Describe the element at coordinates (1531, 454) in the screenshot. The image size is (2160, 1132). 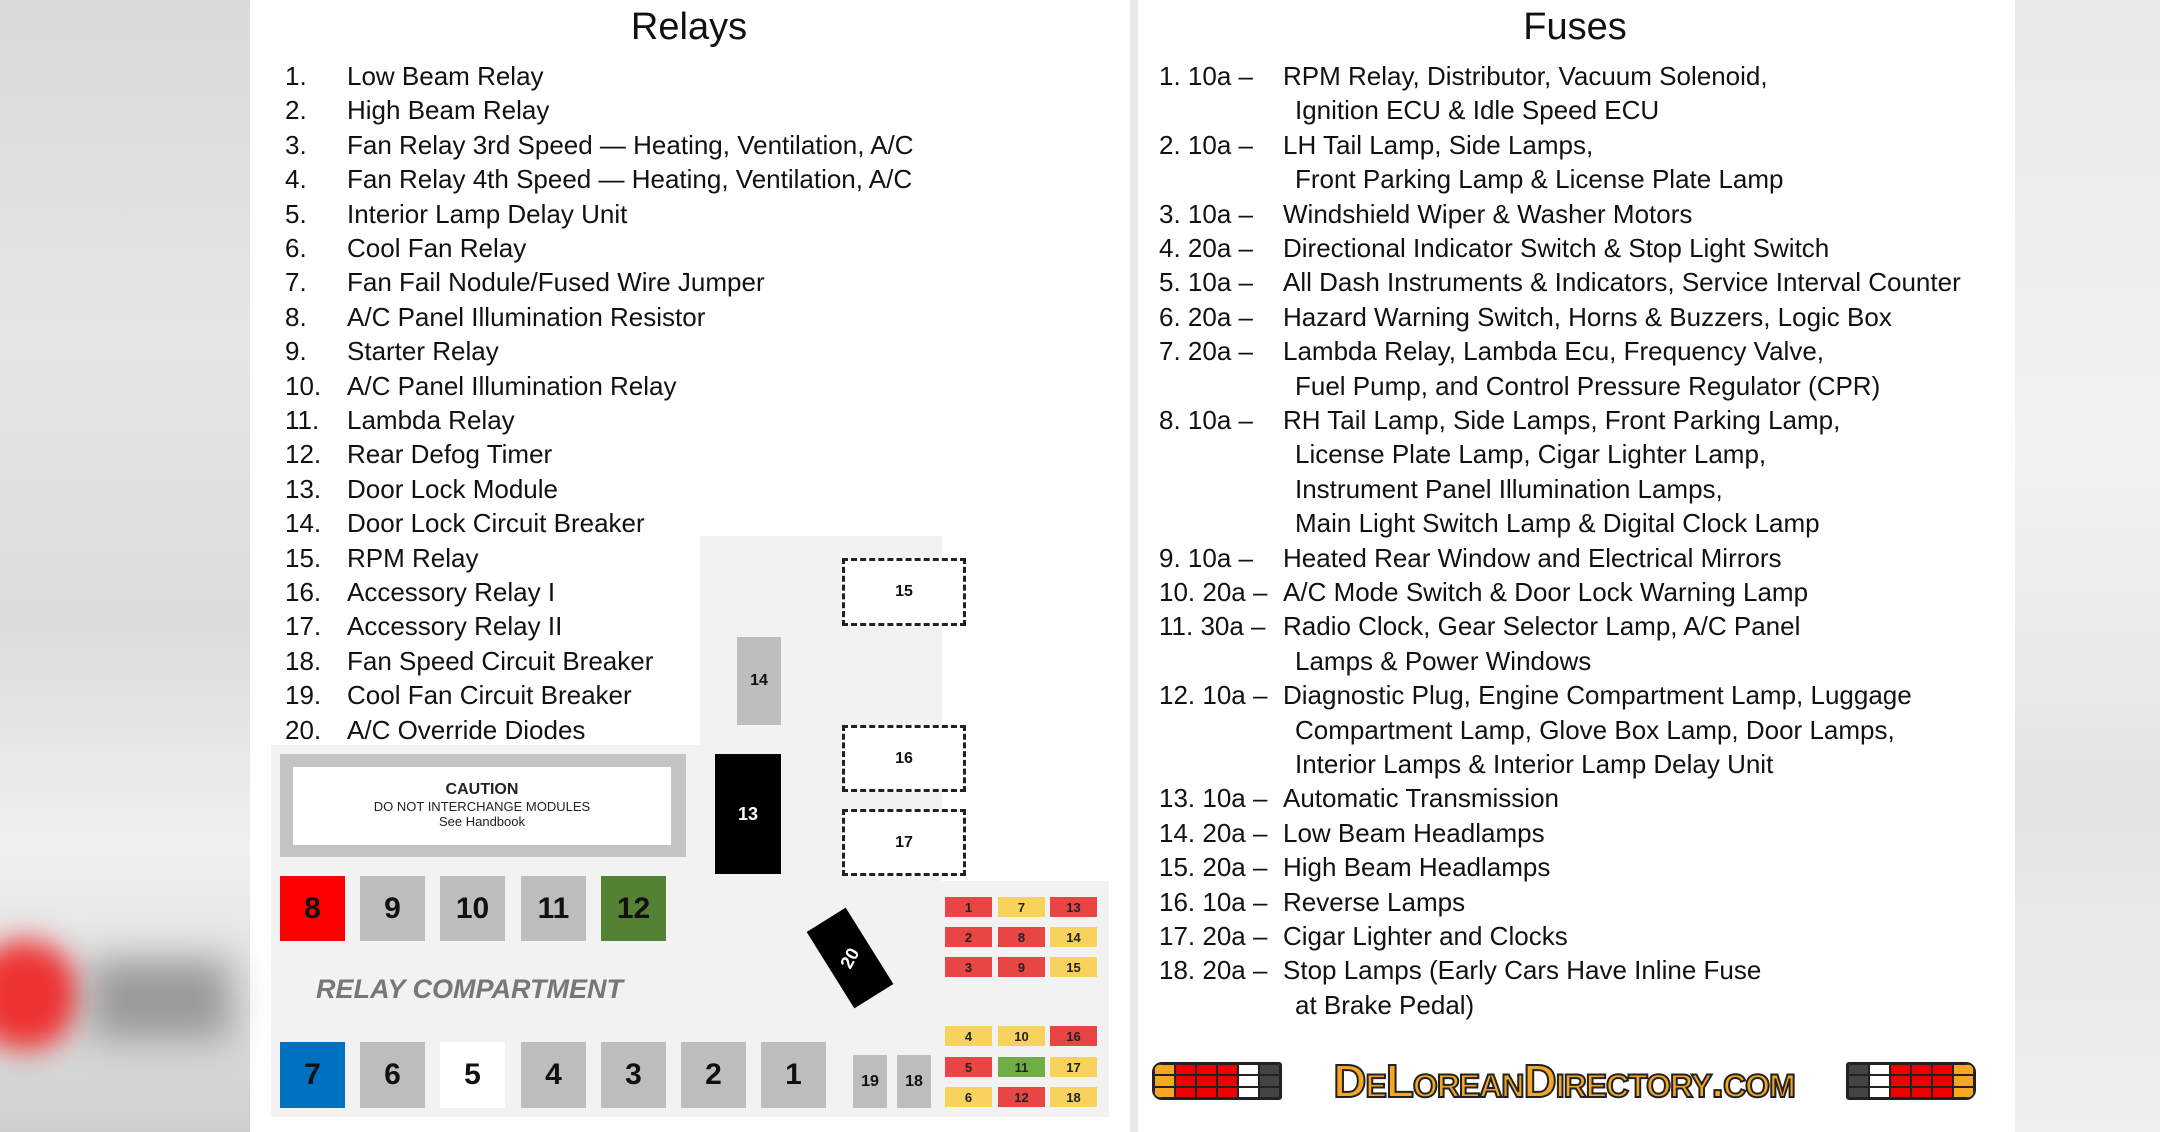
I see `fuse-description: License Plate Lamp, Cigar Lighter Lamp,` at that location.